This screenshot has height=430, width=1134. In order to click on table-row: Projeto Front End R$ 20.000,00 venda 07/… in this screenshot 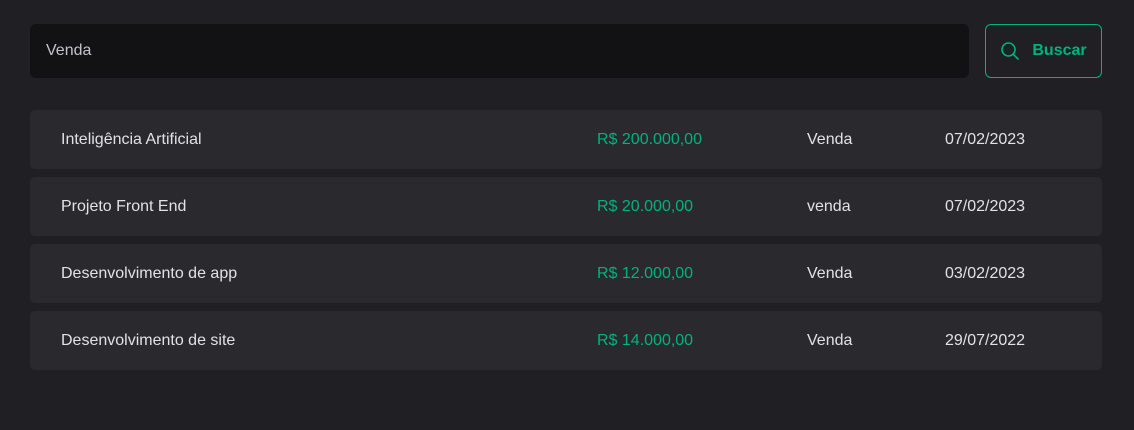, I will do `click(566, 206)`.